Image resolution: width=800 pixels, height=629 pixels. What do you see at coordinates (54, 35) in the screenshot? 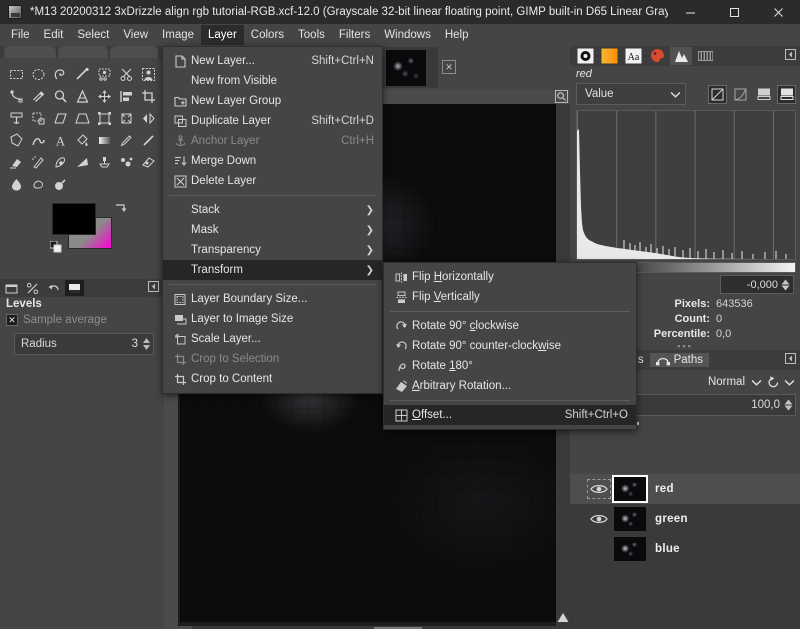
I see `menu-edit: Edit` at bounding box center [54, 35].